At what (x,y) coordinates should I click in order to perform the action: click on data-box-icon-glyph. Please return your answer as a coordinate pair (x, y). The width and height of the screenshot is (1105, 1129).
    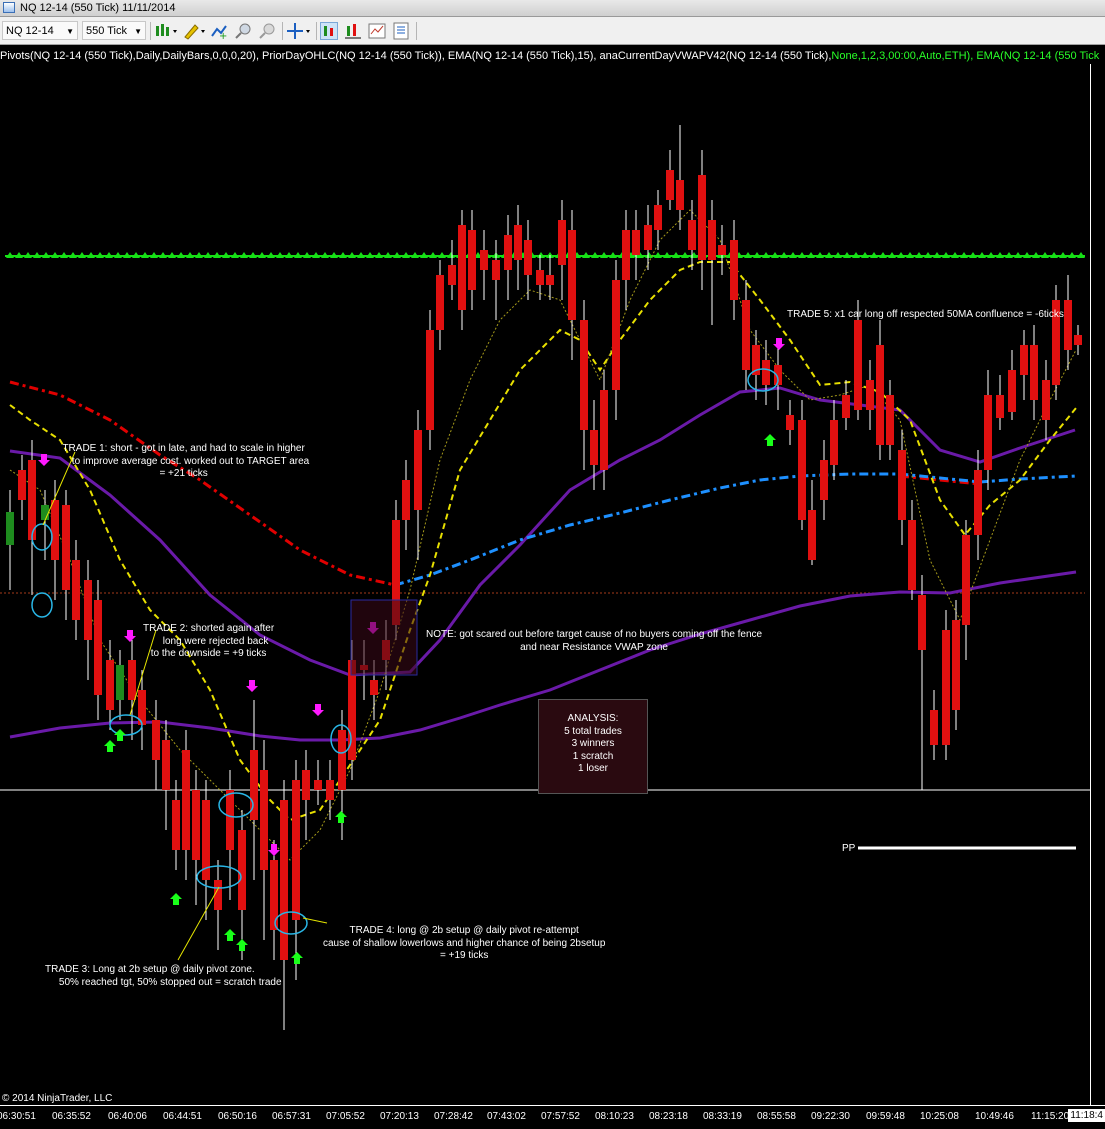
    Looking at the image, I should click on (377, 31).